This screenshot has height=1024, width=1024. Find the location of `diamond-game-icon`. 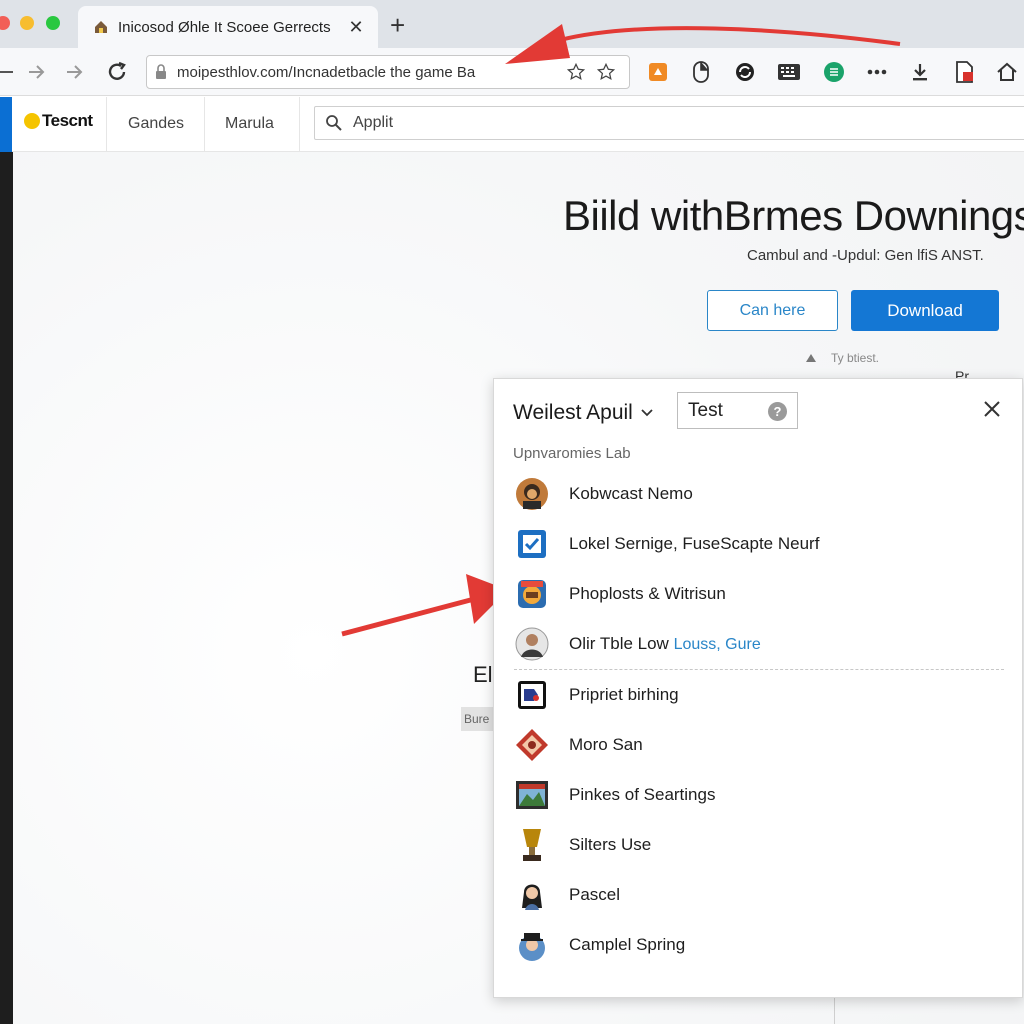

diamond-game-icon is located at coordinates (532, 745).